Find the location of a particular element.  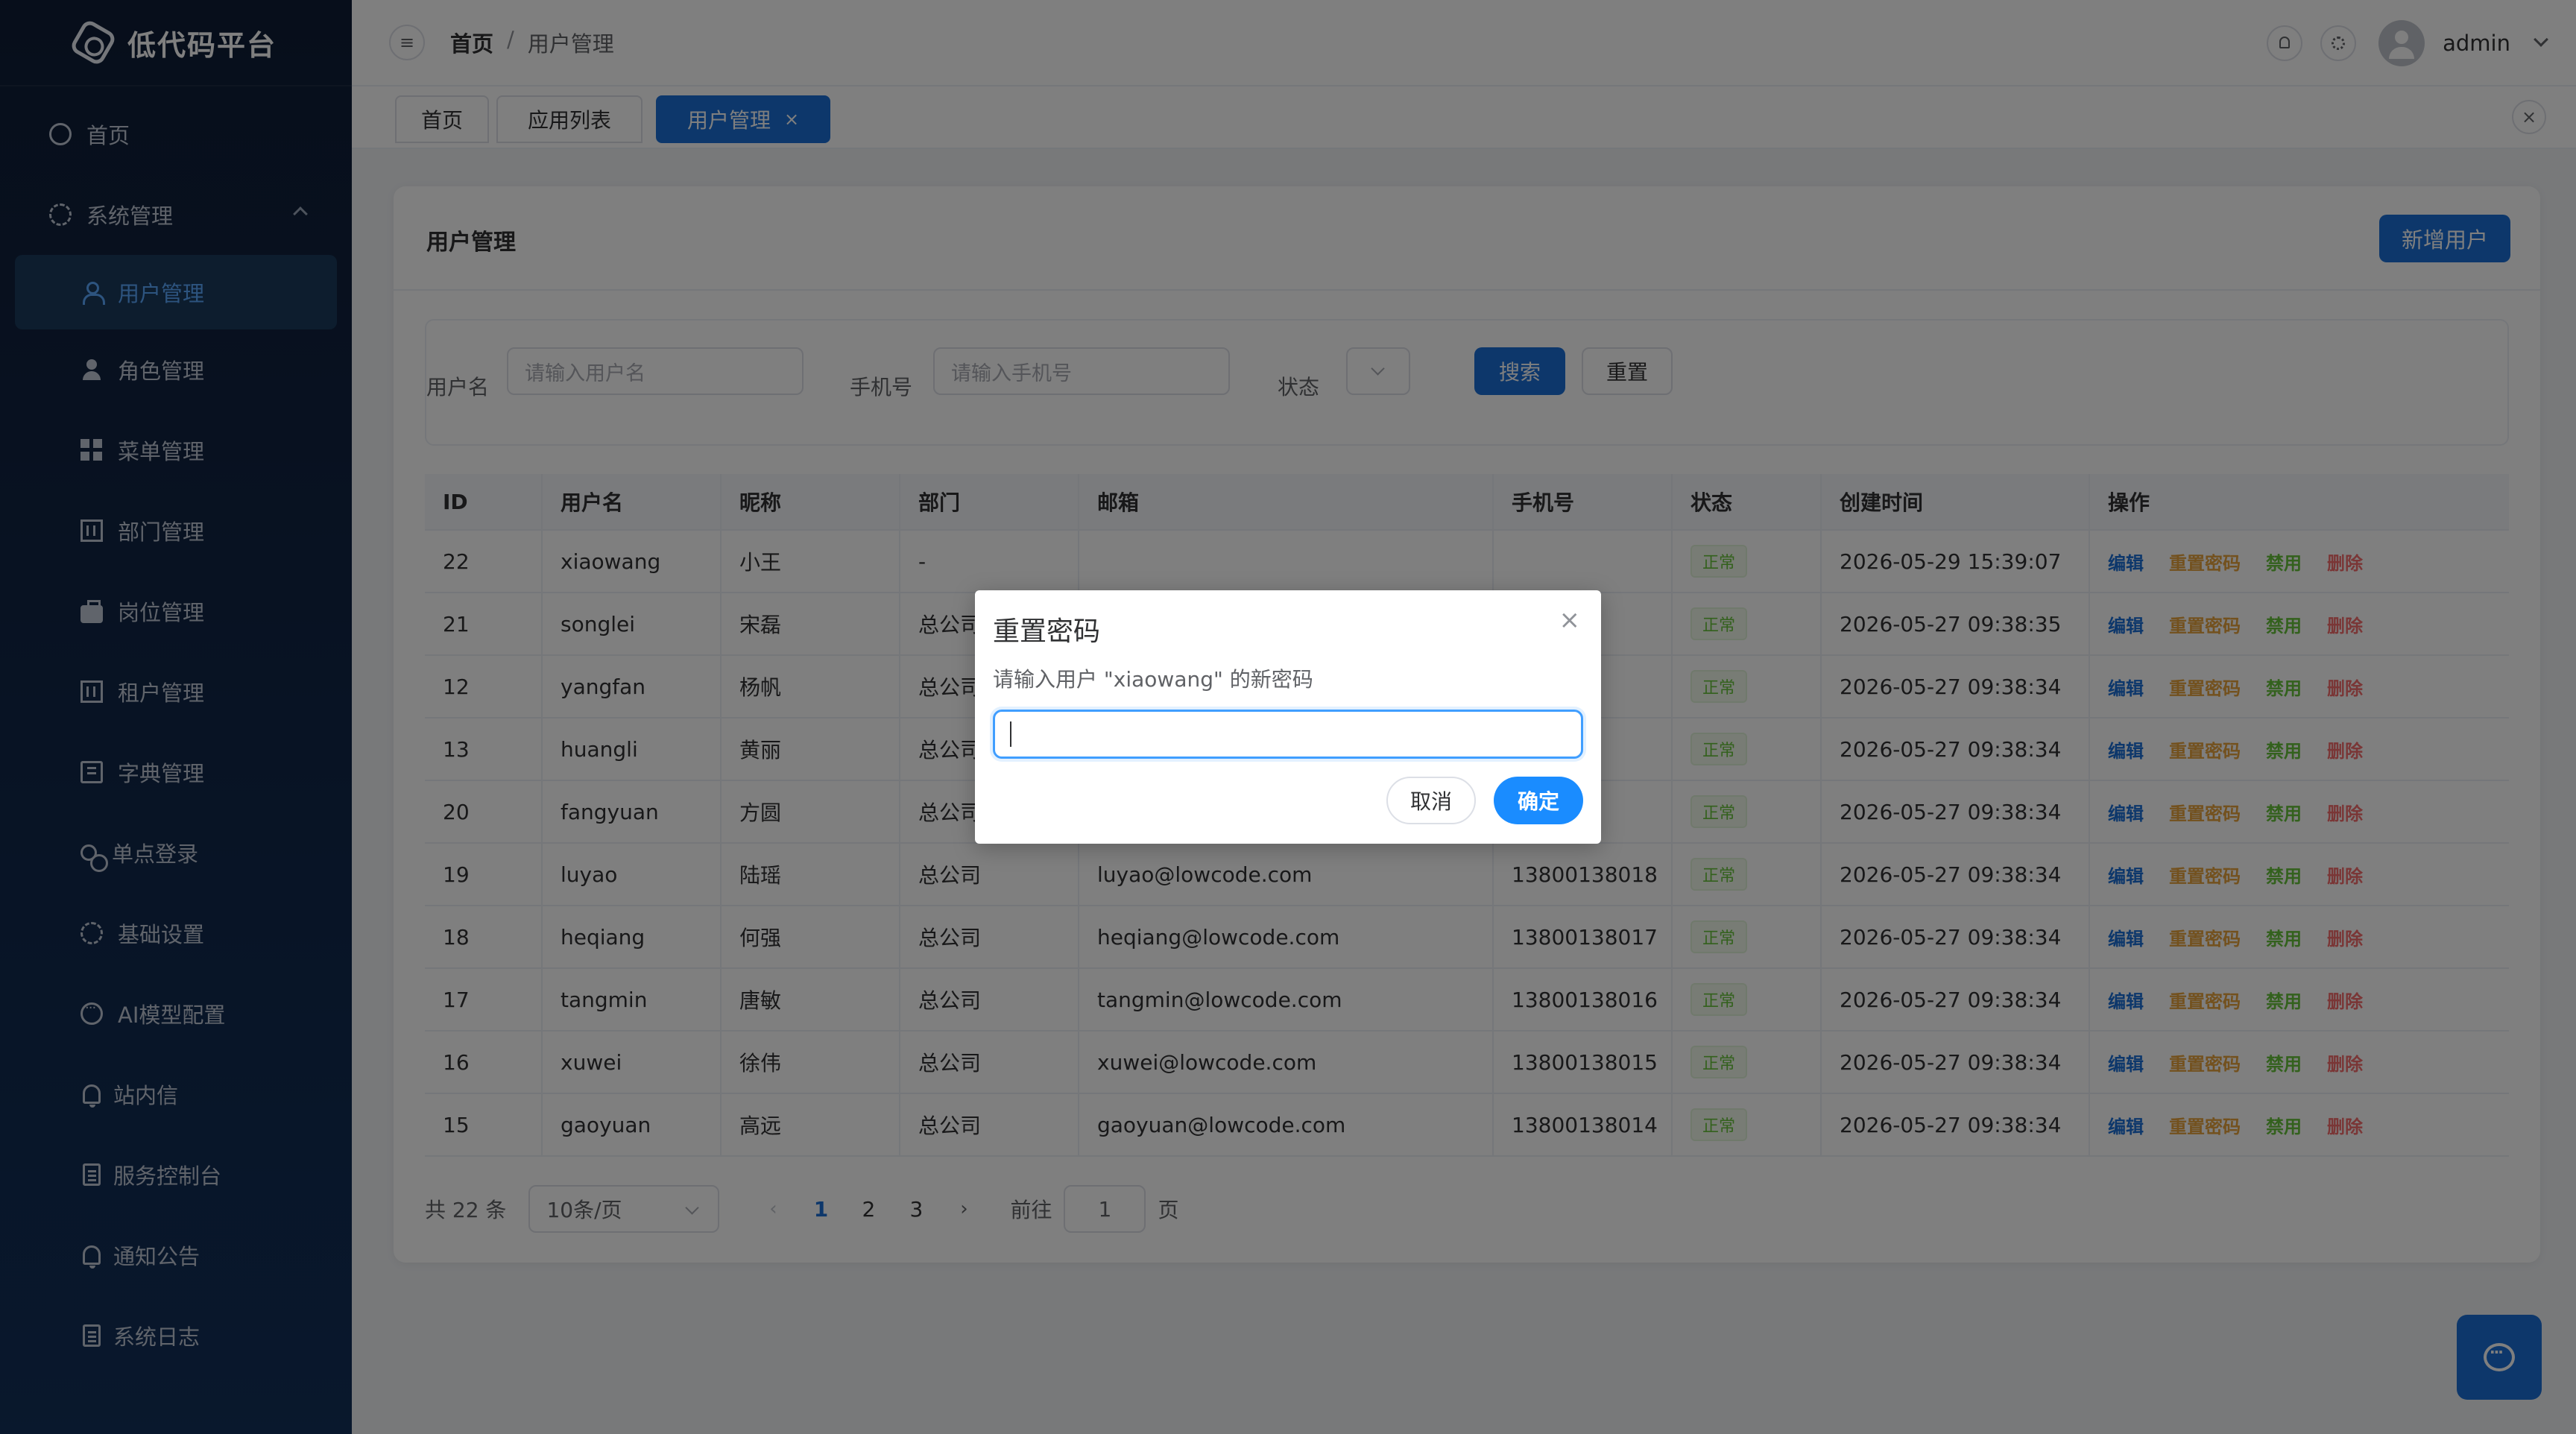

new-password-input is located at coordinates (1288, 735).